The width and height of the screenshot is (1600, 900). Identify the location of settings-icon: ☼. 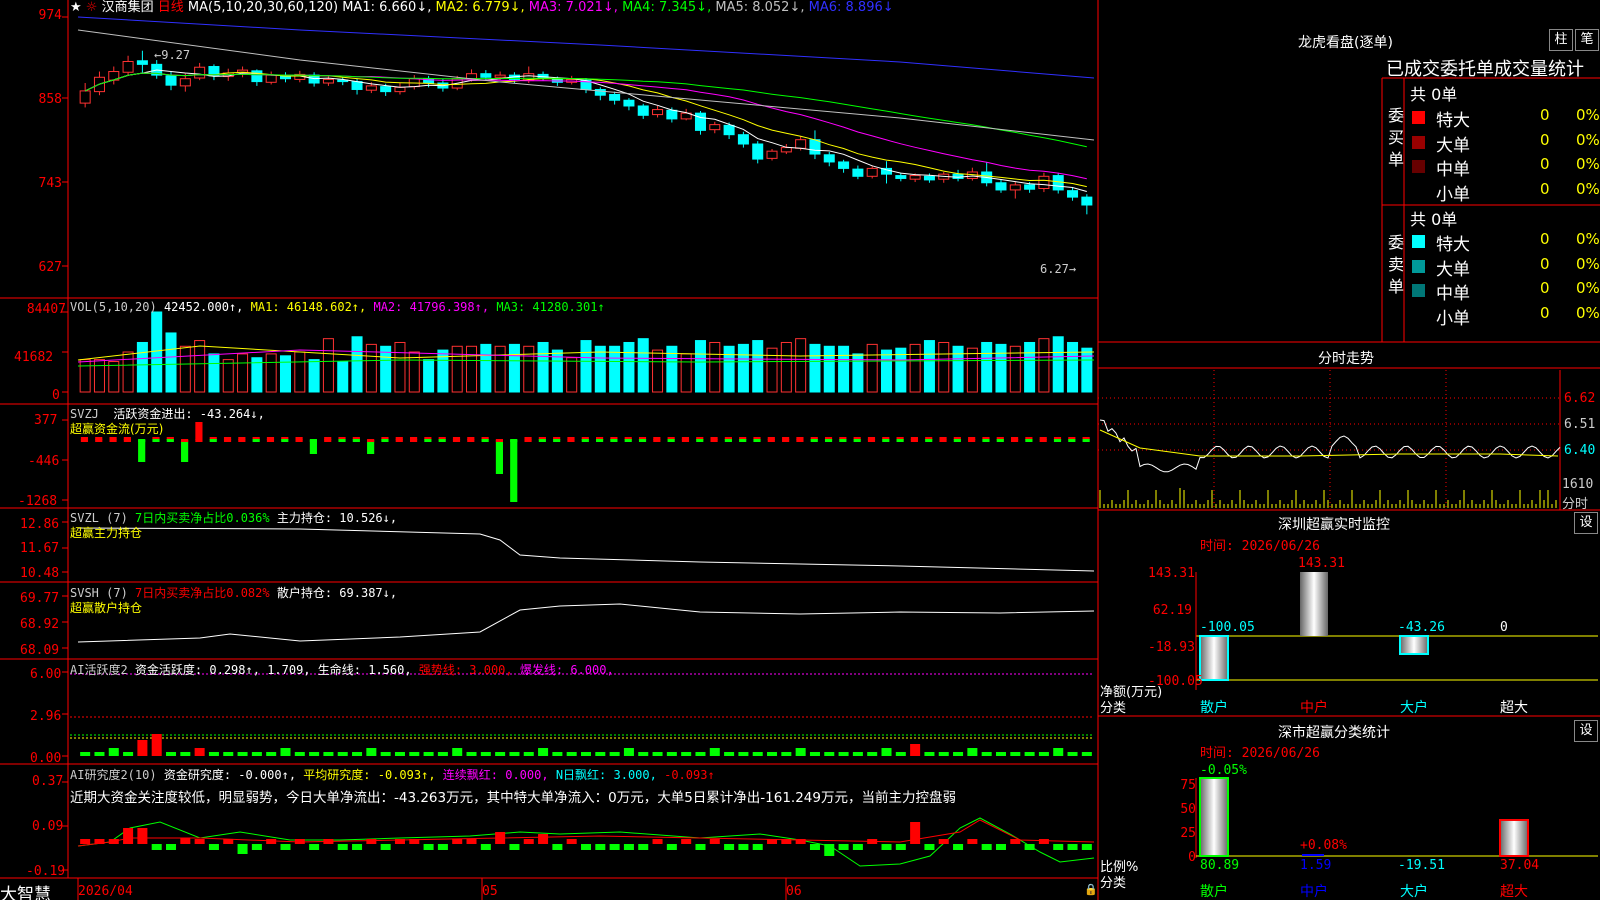
(92, 7).